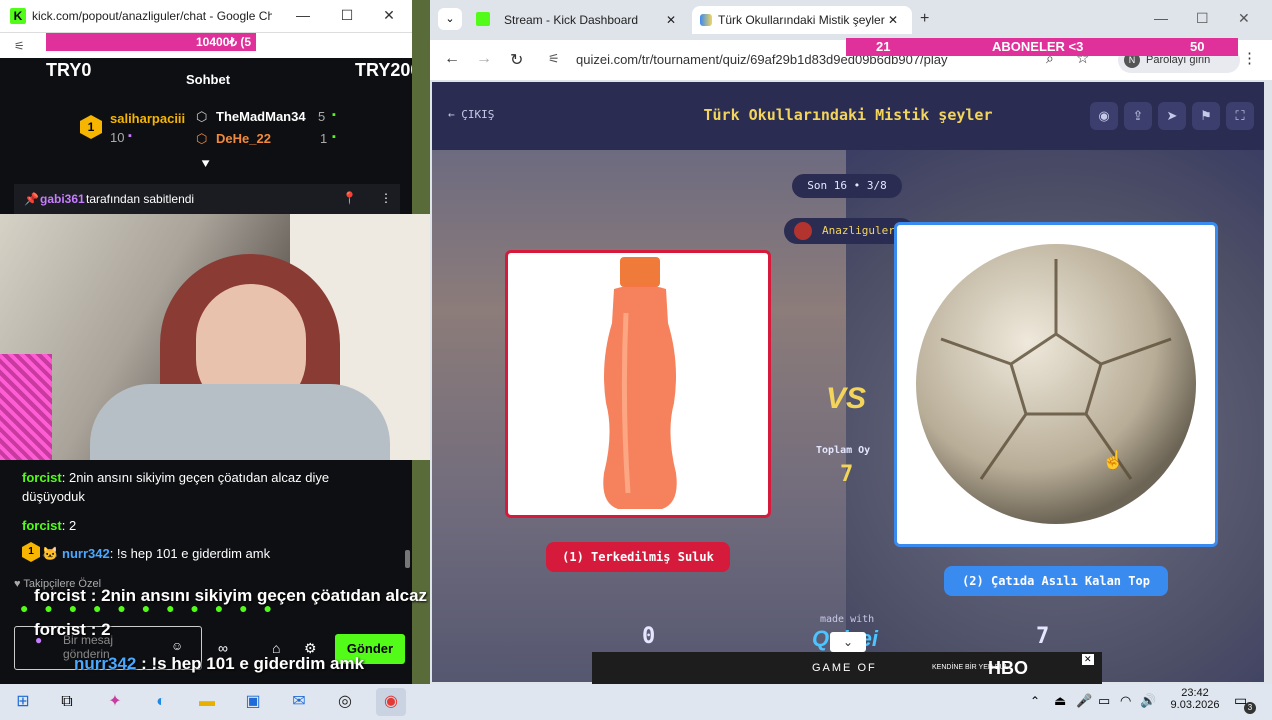 This screenshot has width=1272, height=720. Describe the element at coordinates (1084, 701) in the screenshot. I see `microphone-icon: 🎤` at that location.